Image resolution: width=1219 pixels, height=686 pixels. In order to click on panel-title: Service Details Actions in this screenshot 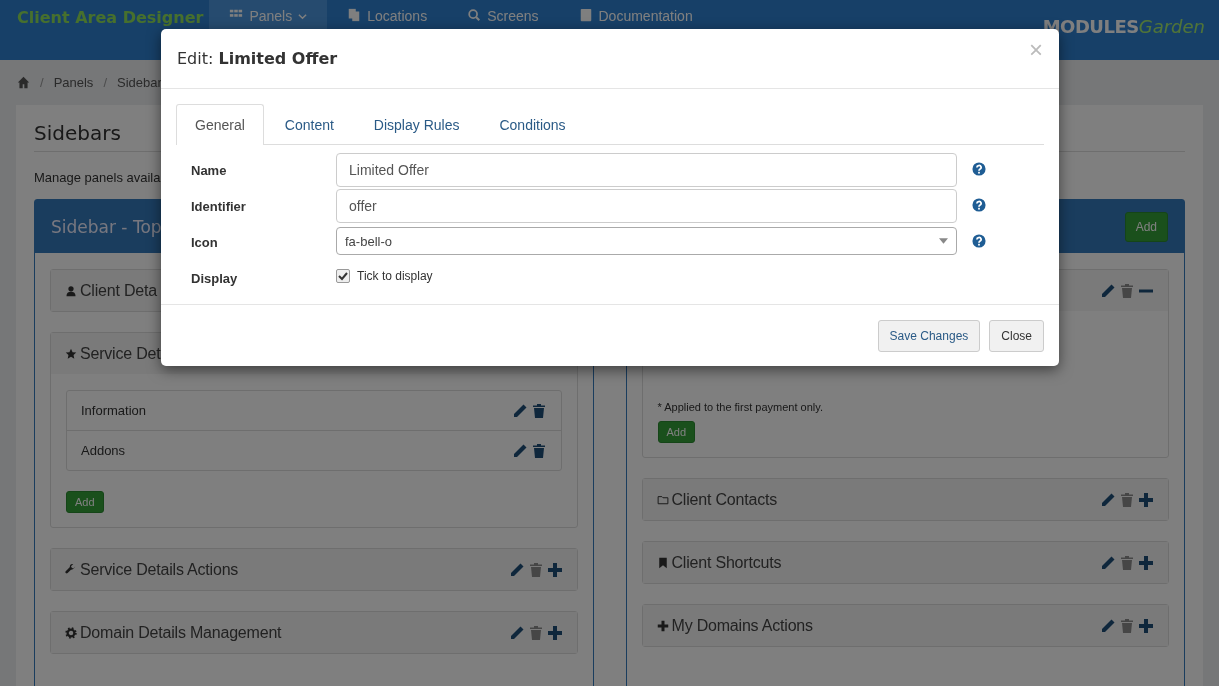, I will do `click(159, 569)`.